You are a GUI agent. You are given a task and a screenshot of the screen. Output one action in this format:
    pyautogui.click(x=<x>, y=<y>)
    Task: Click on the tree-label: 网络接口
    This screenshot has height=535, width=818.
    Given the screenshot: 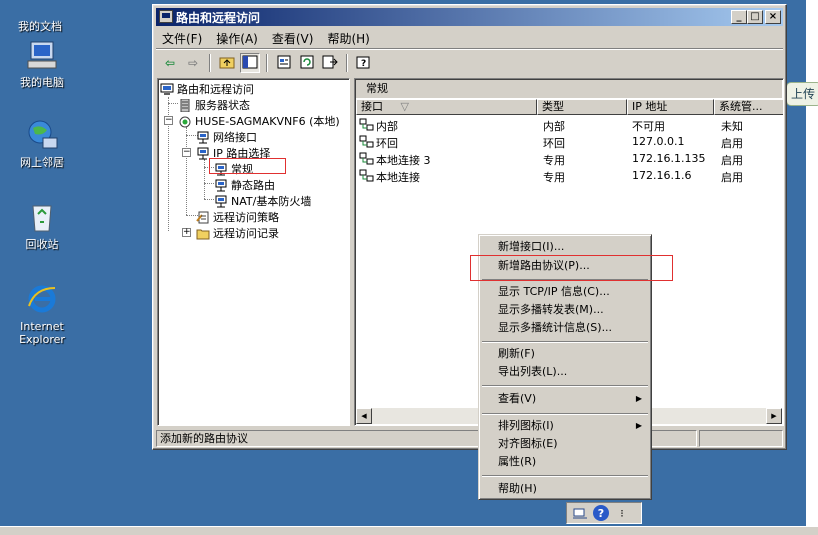 What is the action you would take?
    pyautogui.click(x=235, y=137)
    